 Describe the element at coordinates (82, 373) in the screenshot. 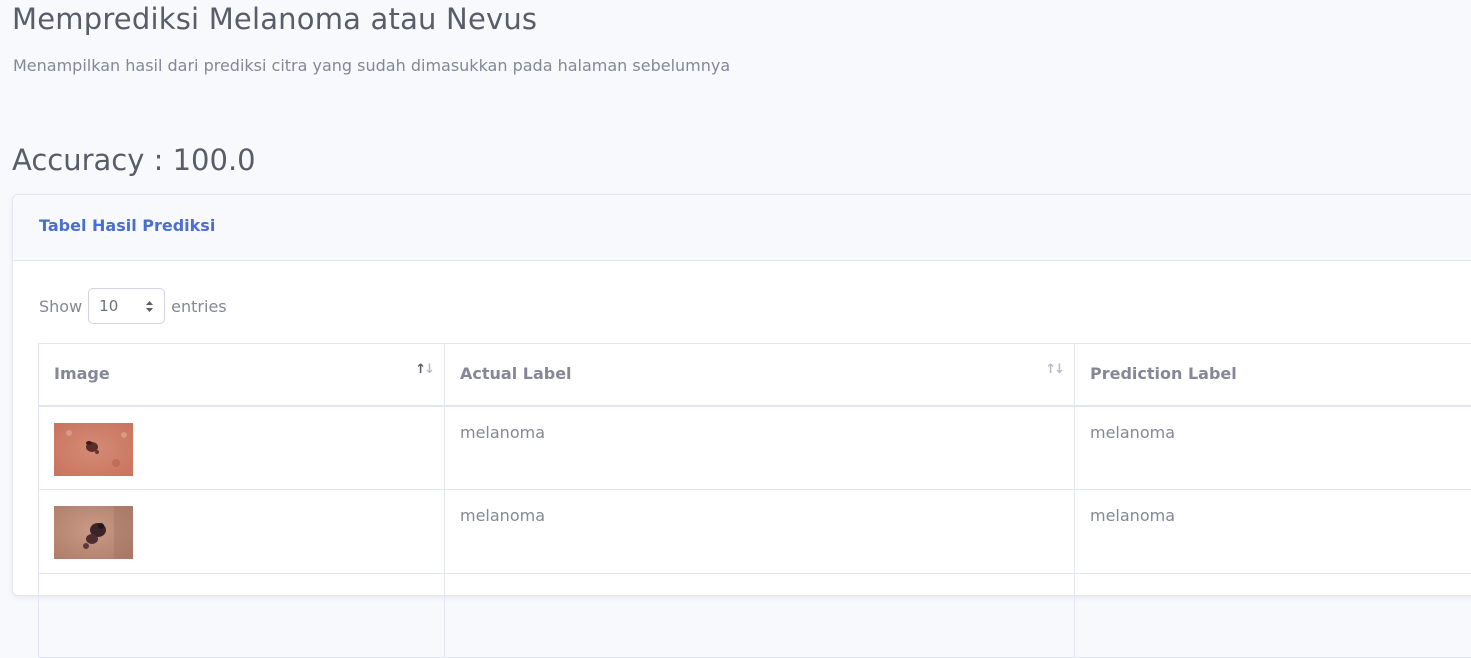

I see `column-header-label: Image` at that location.